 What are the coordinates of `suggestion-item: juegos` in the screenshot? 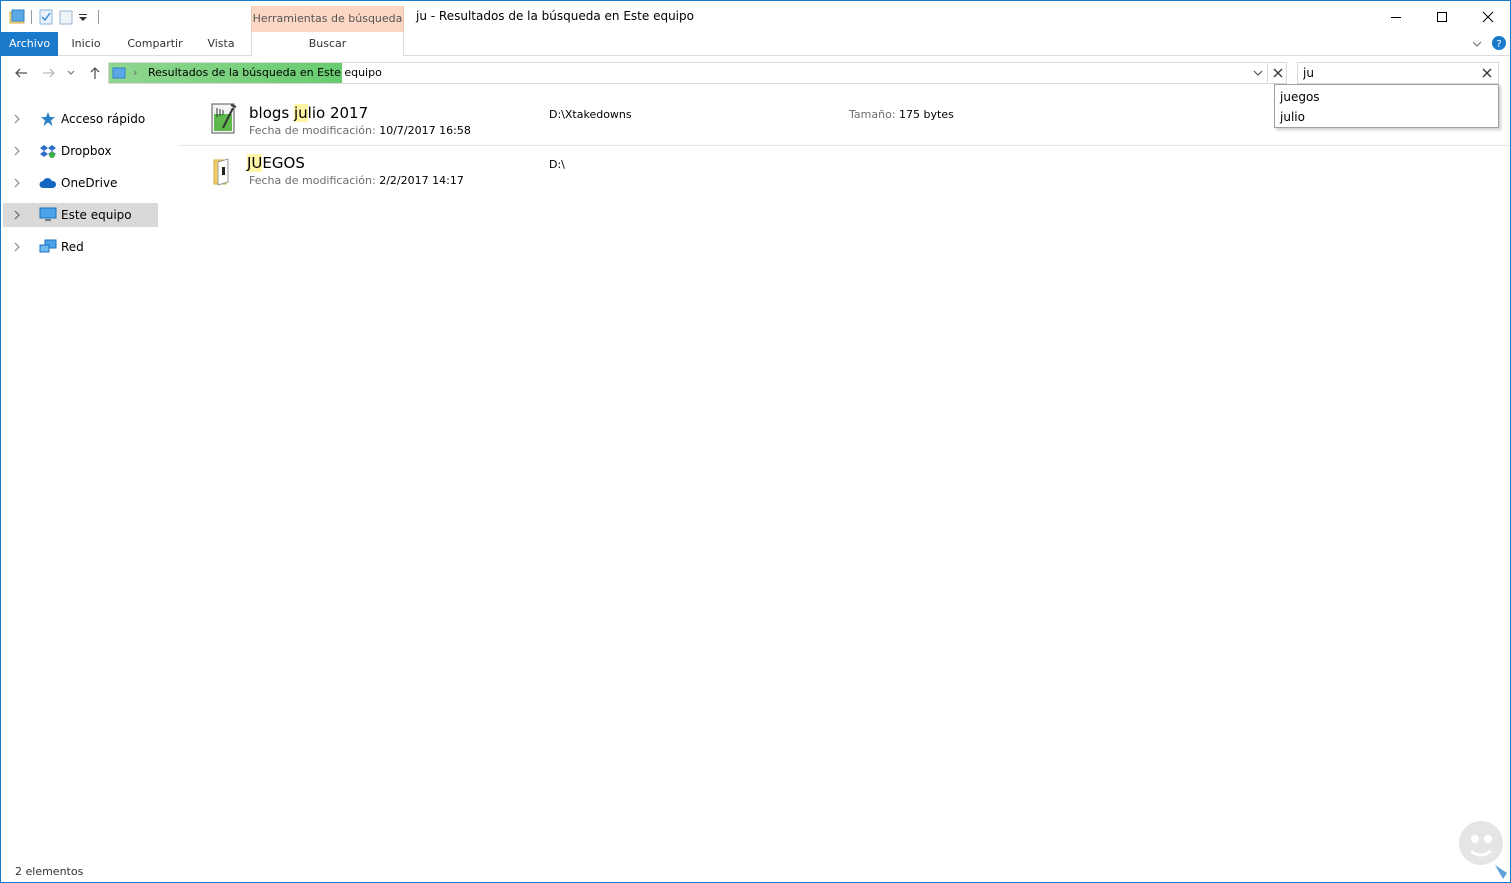 It's located at (1386, 97).